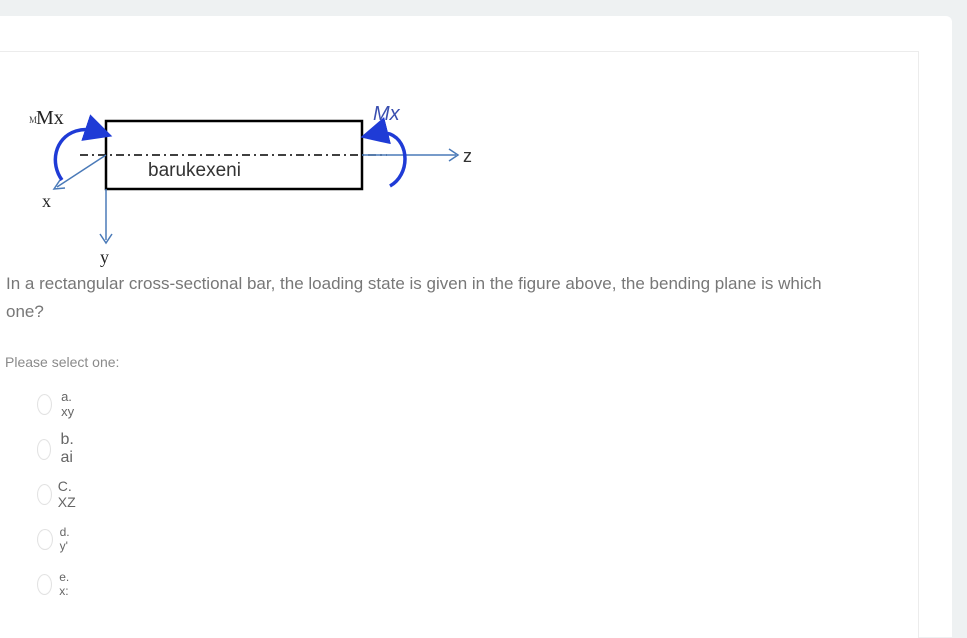  Describe the element at coordinates (67, 448) in the screenshot. I see `option-b-label: b. ai` at that location.